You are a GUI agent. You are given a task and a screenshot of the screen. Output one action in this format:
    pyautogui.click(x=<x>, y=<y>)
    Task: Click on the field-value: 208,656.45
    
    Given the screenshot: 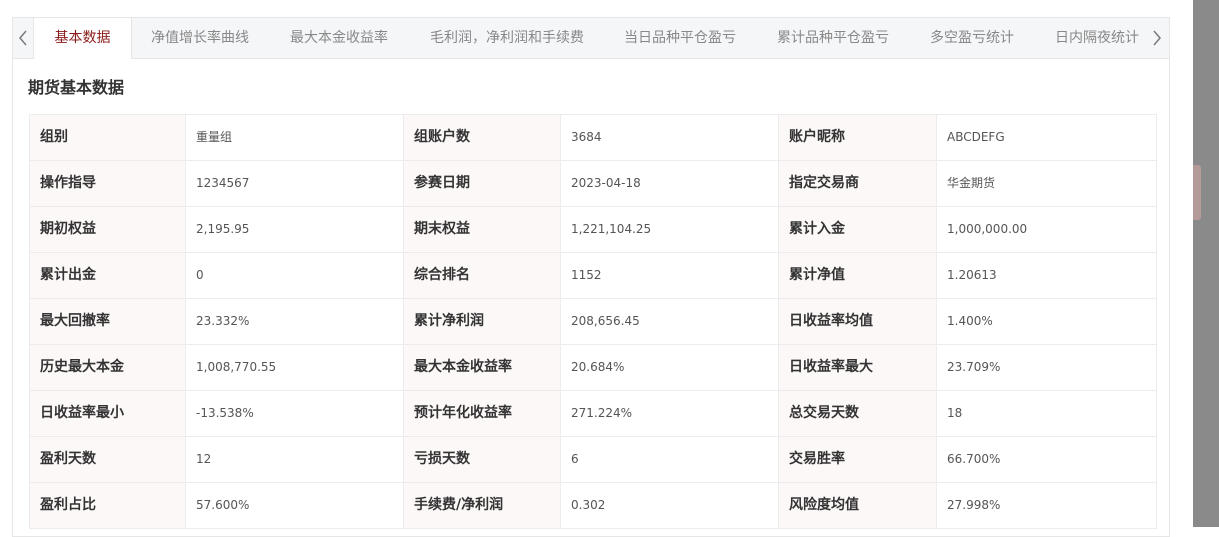 What is the action you would take?
    pyautogui.click(x=670, y=322)
    